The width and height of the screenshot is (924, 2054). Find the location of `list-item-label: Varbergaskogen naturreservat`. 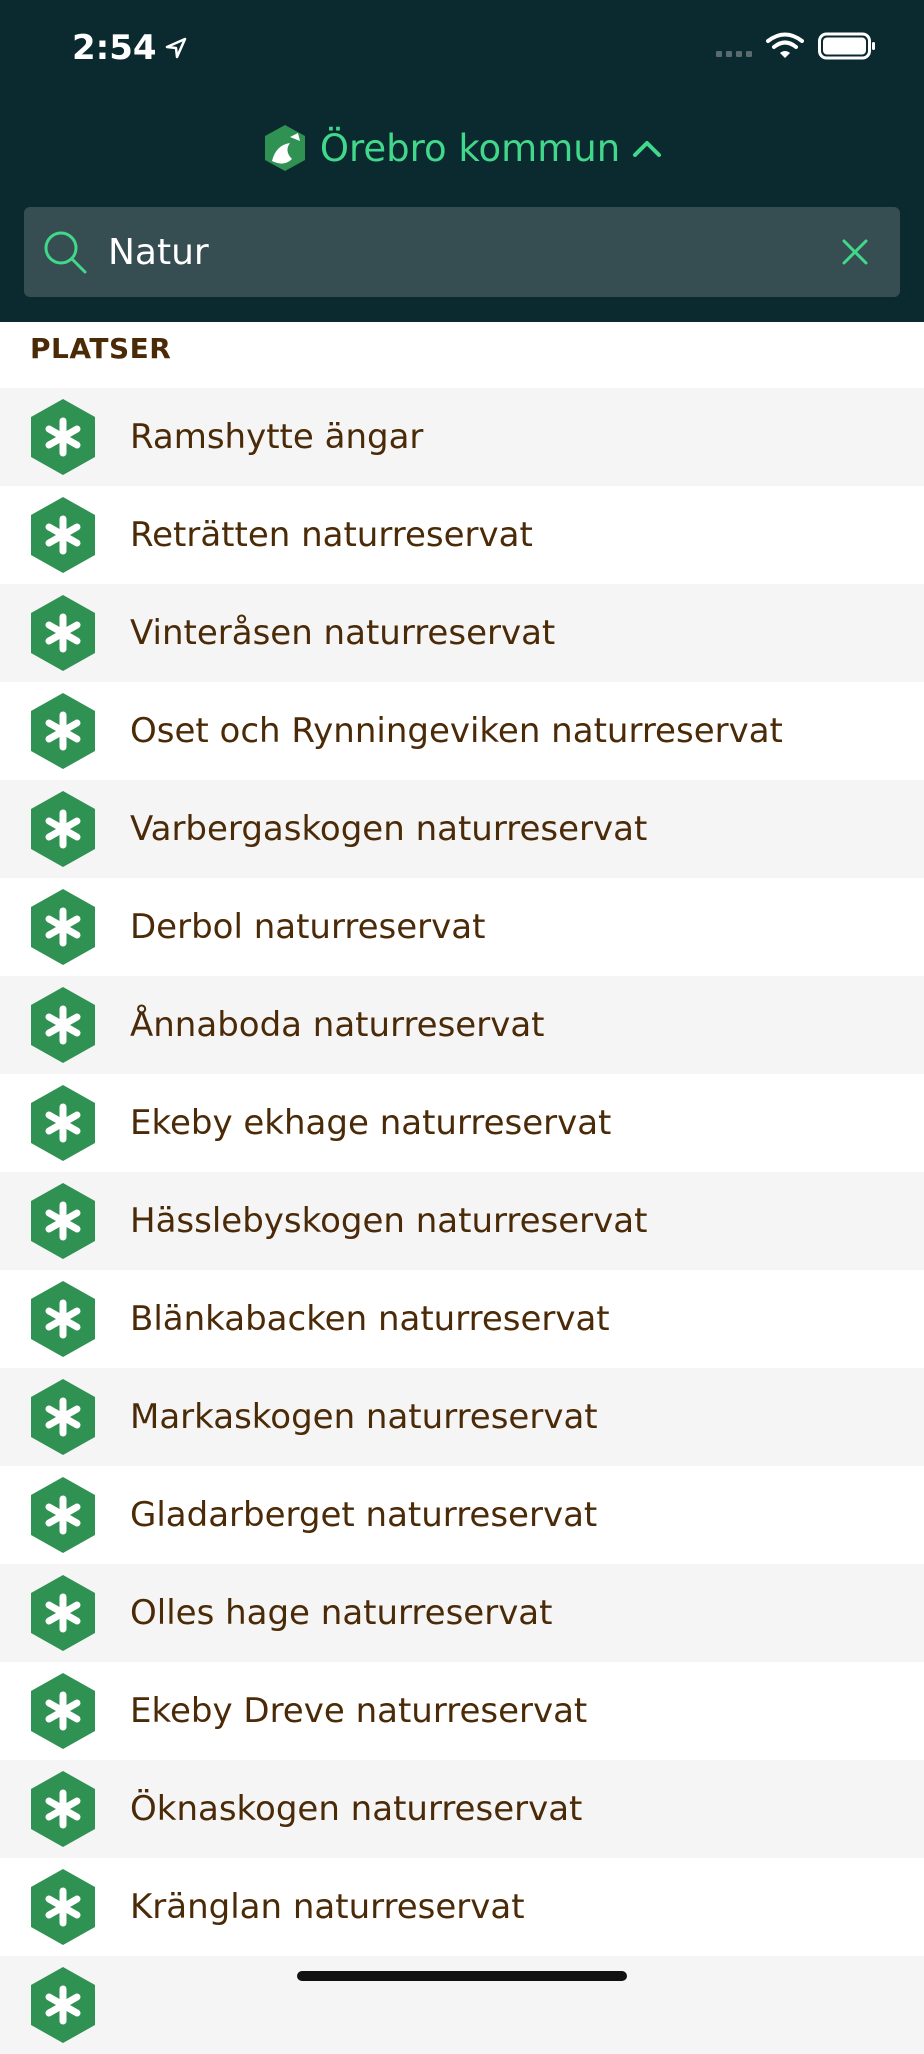

list-item-label: Varbergaskogen naturreservat is located at coordinates (389, 829).